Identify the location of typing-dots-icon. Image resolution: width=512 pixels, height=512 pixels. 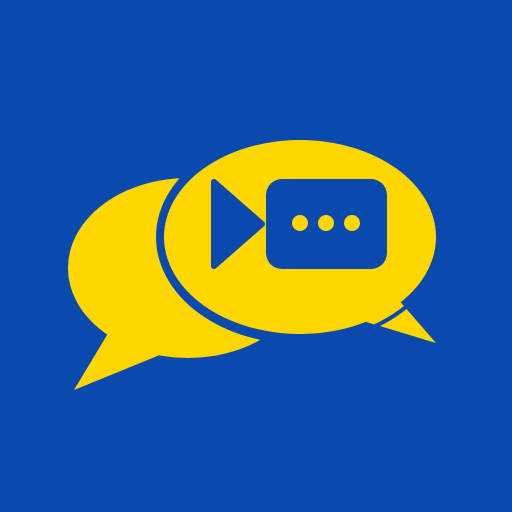
(326, 223).